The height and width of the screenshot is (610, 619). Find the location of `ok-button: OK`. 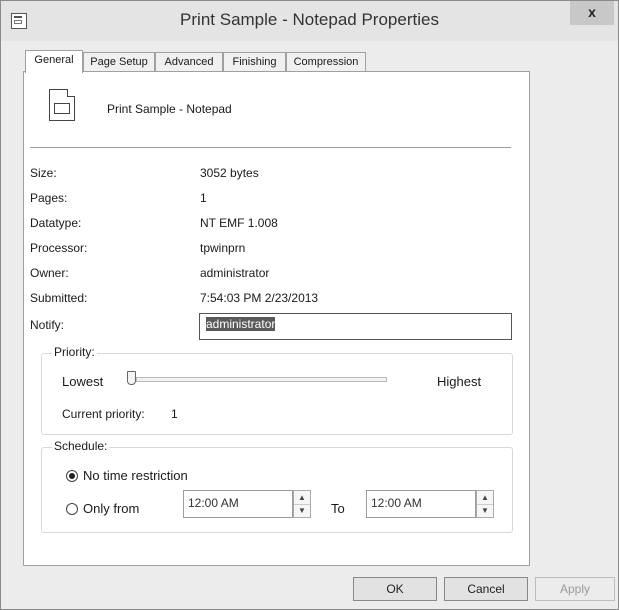

ok-button: OK is located at coordinates (395, 589).